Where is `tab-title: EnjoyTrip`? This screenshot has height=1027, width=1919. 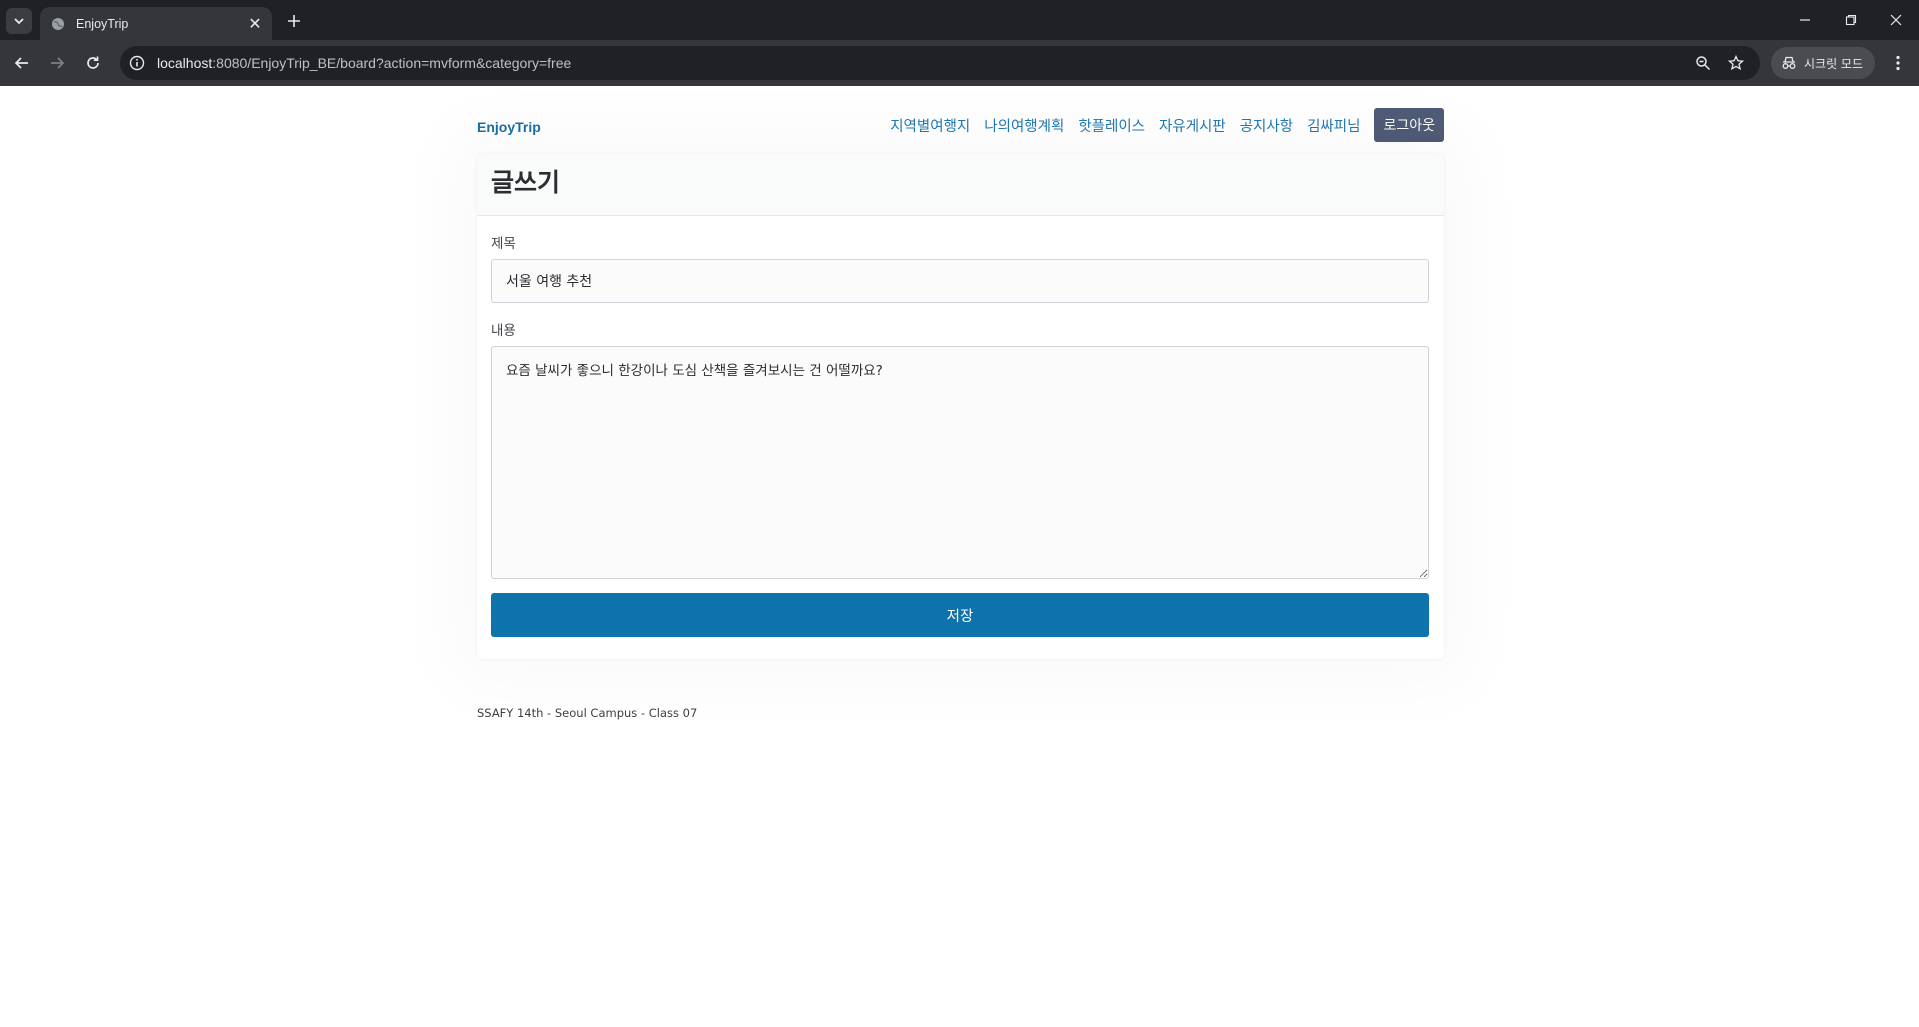
tab-title: EnjoyTrip is located at coordinates (102, 23).